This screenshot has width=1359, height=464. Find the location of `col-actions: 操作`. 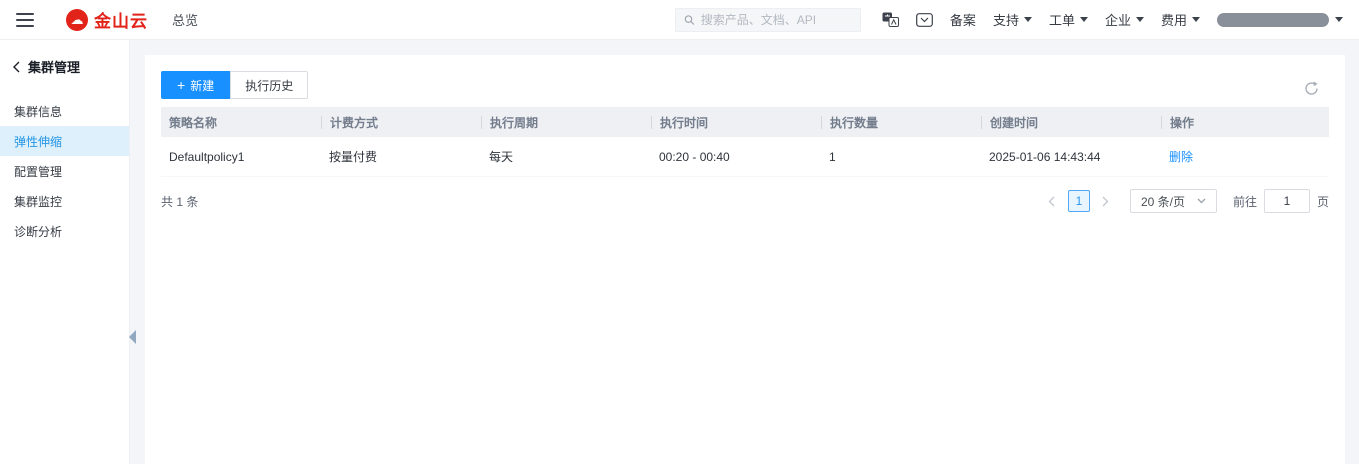

col-actions: 操作 is located at coordinates (1245, 122).